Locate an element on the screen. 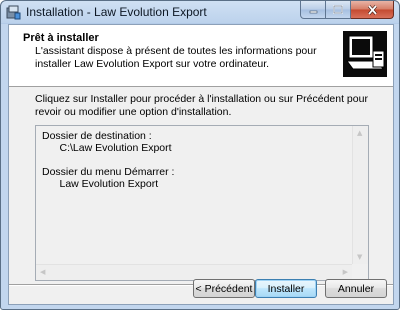  vertical-scrollbar: ▲ ▼ is located at coordinates (360, 195).